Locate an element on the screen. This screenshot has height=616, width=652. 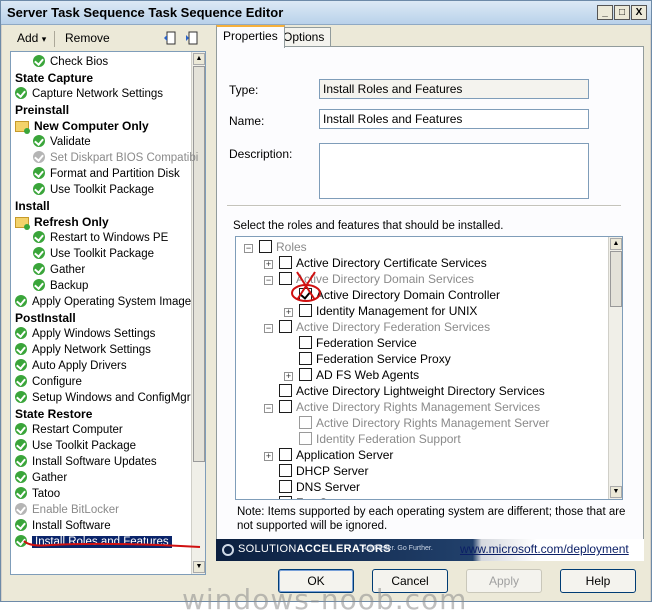
remove-button: Remove is located at coordinates (87, 38).